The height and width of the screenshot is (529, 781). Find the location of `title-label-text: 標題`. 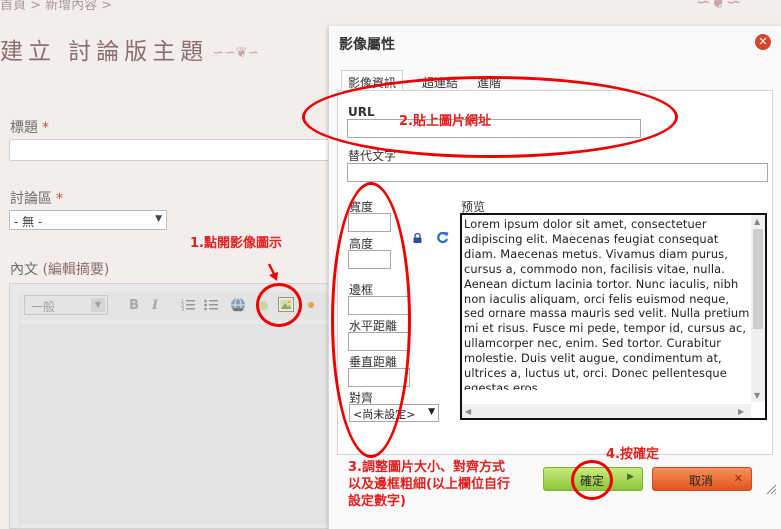

title-label-text: 標題 is located at coordinates (24, 128).